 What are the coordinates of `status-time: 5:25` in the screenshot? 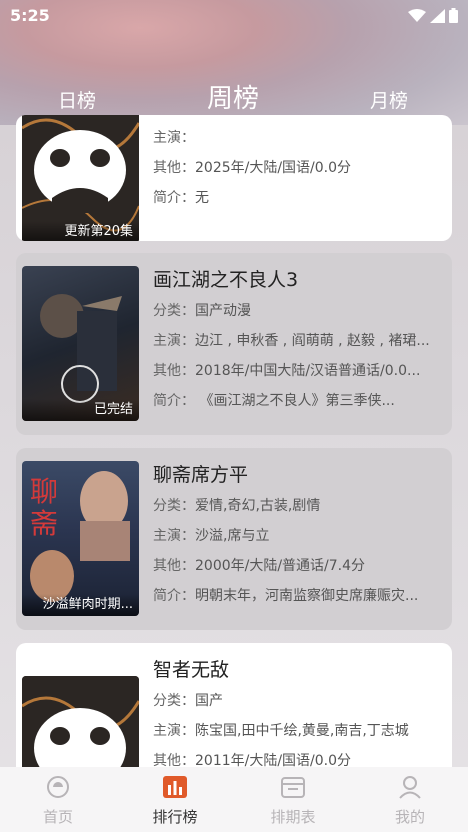 It's located at (30, 15).